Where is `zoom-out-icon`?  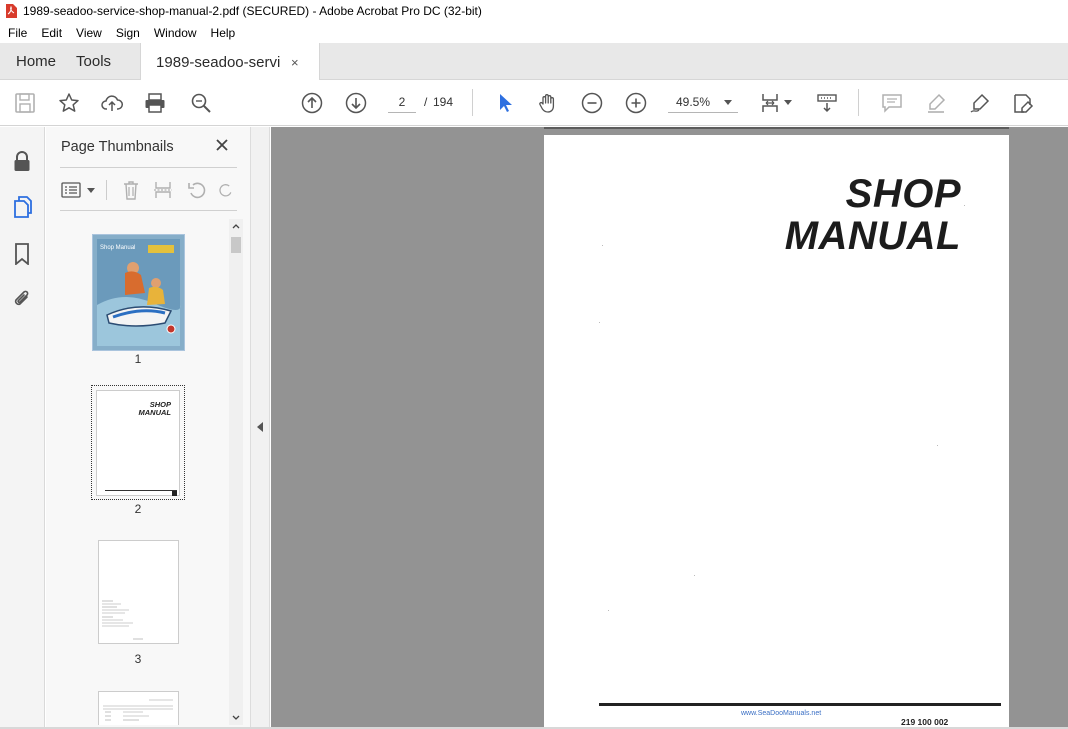
zoom-out-icon is located at coordinates (592, 103).